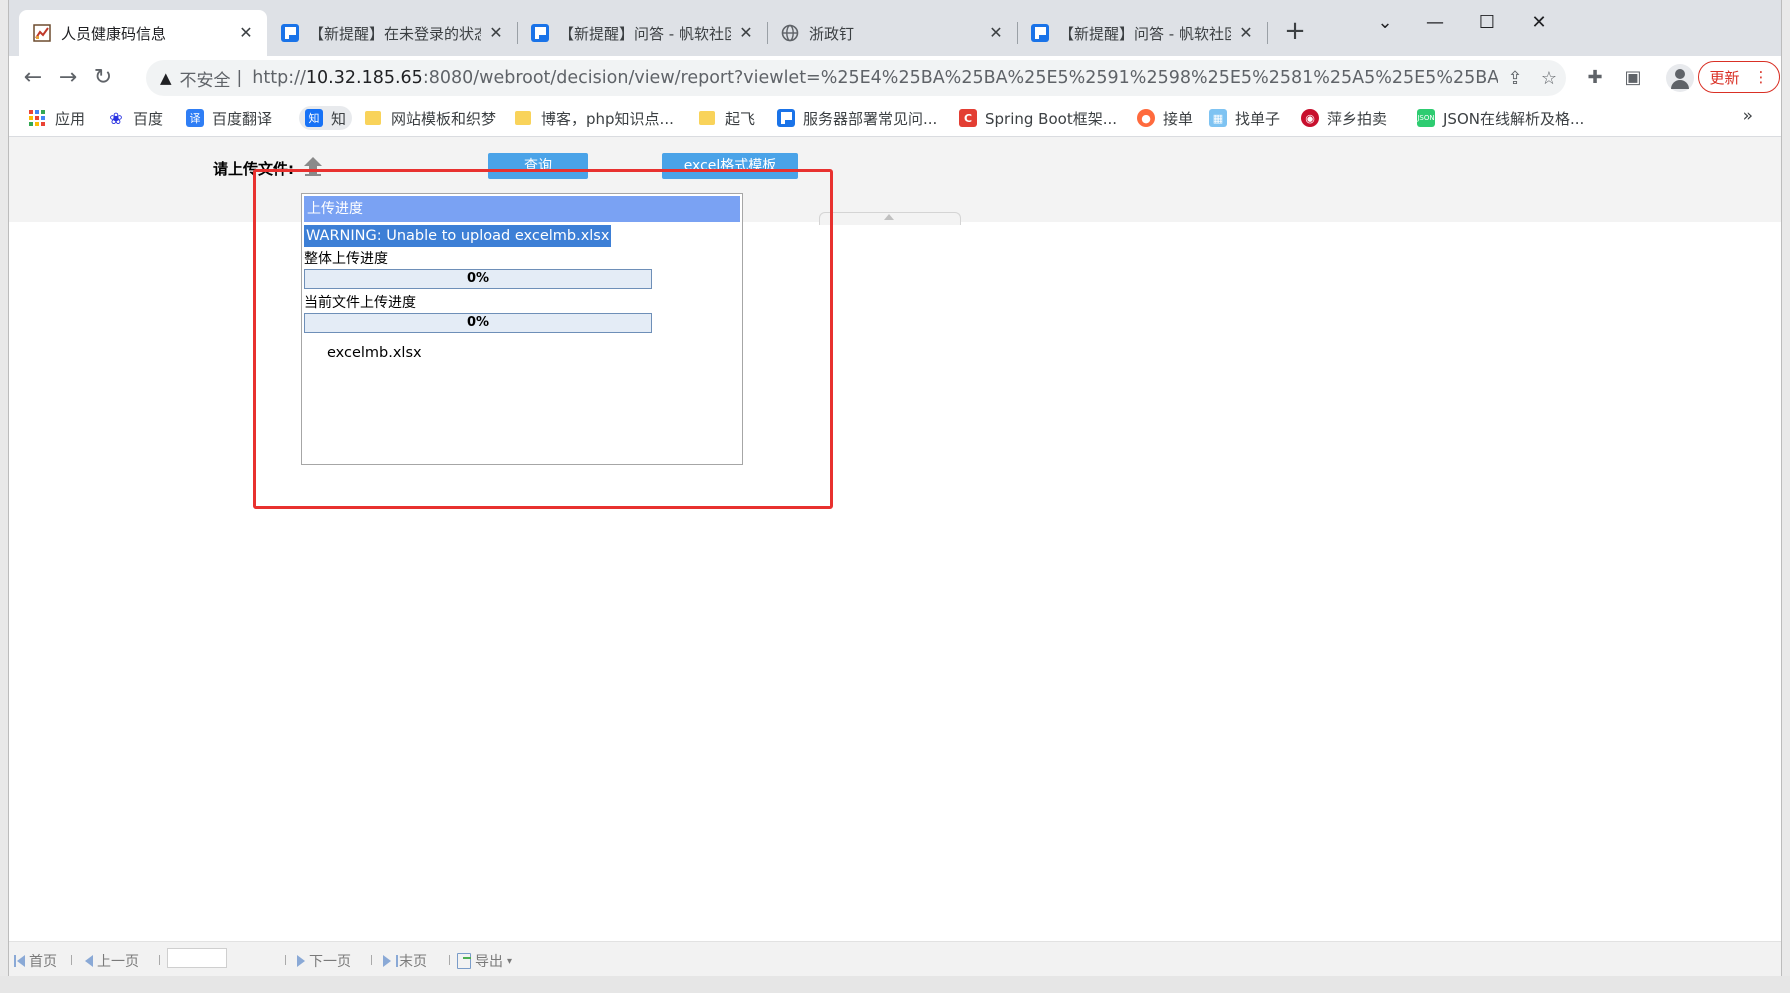  Describe the element at coordinates (1633, 78) in the screenshot. I see `side-panel-icon: ▣` at that location.